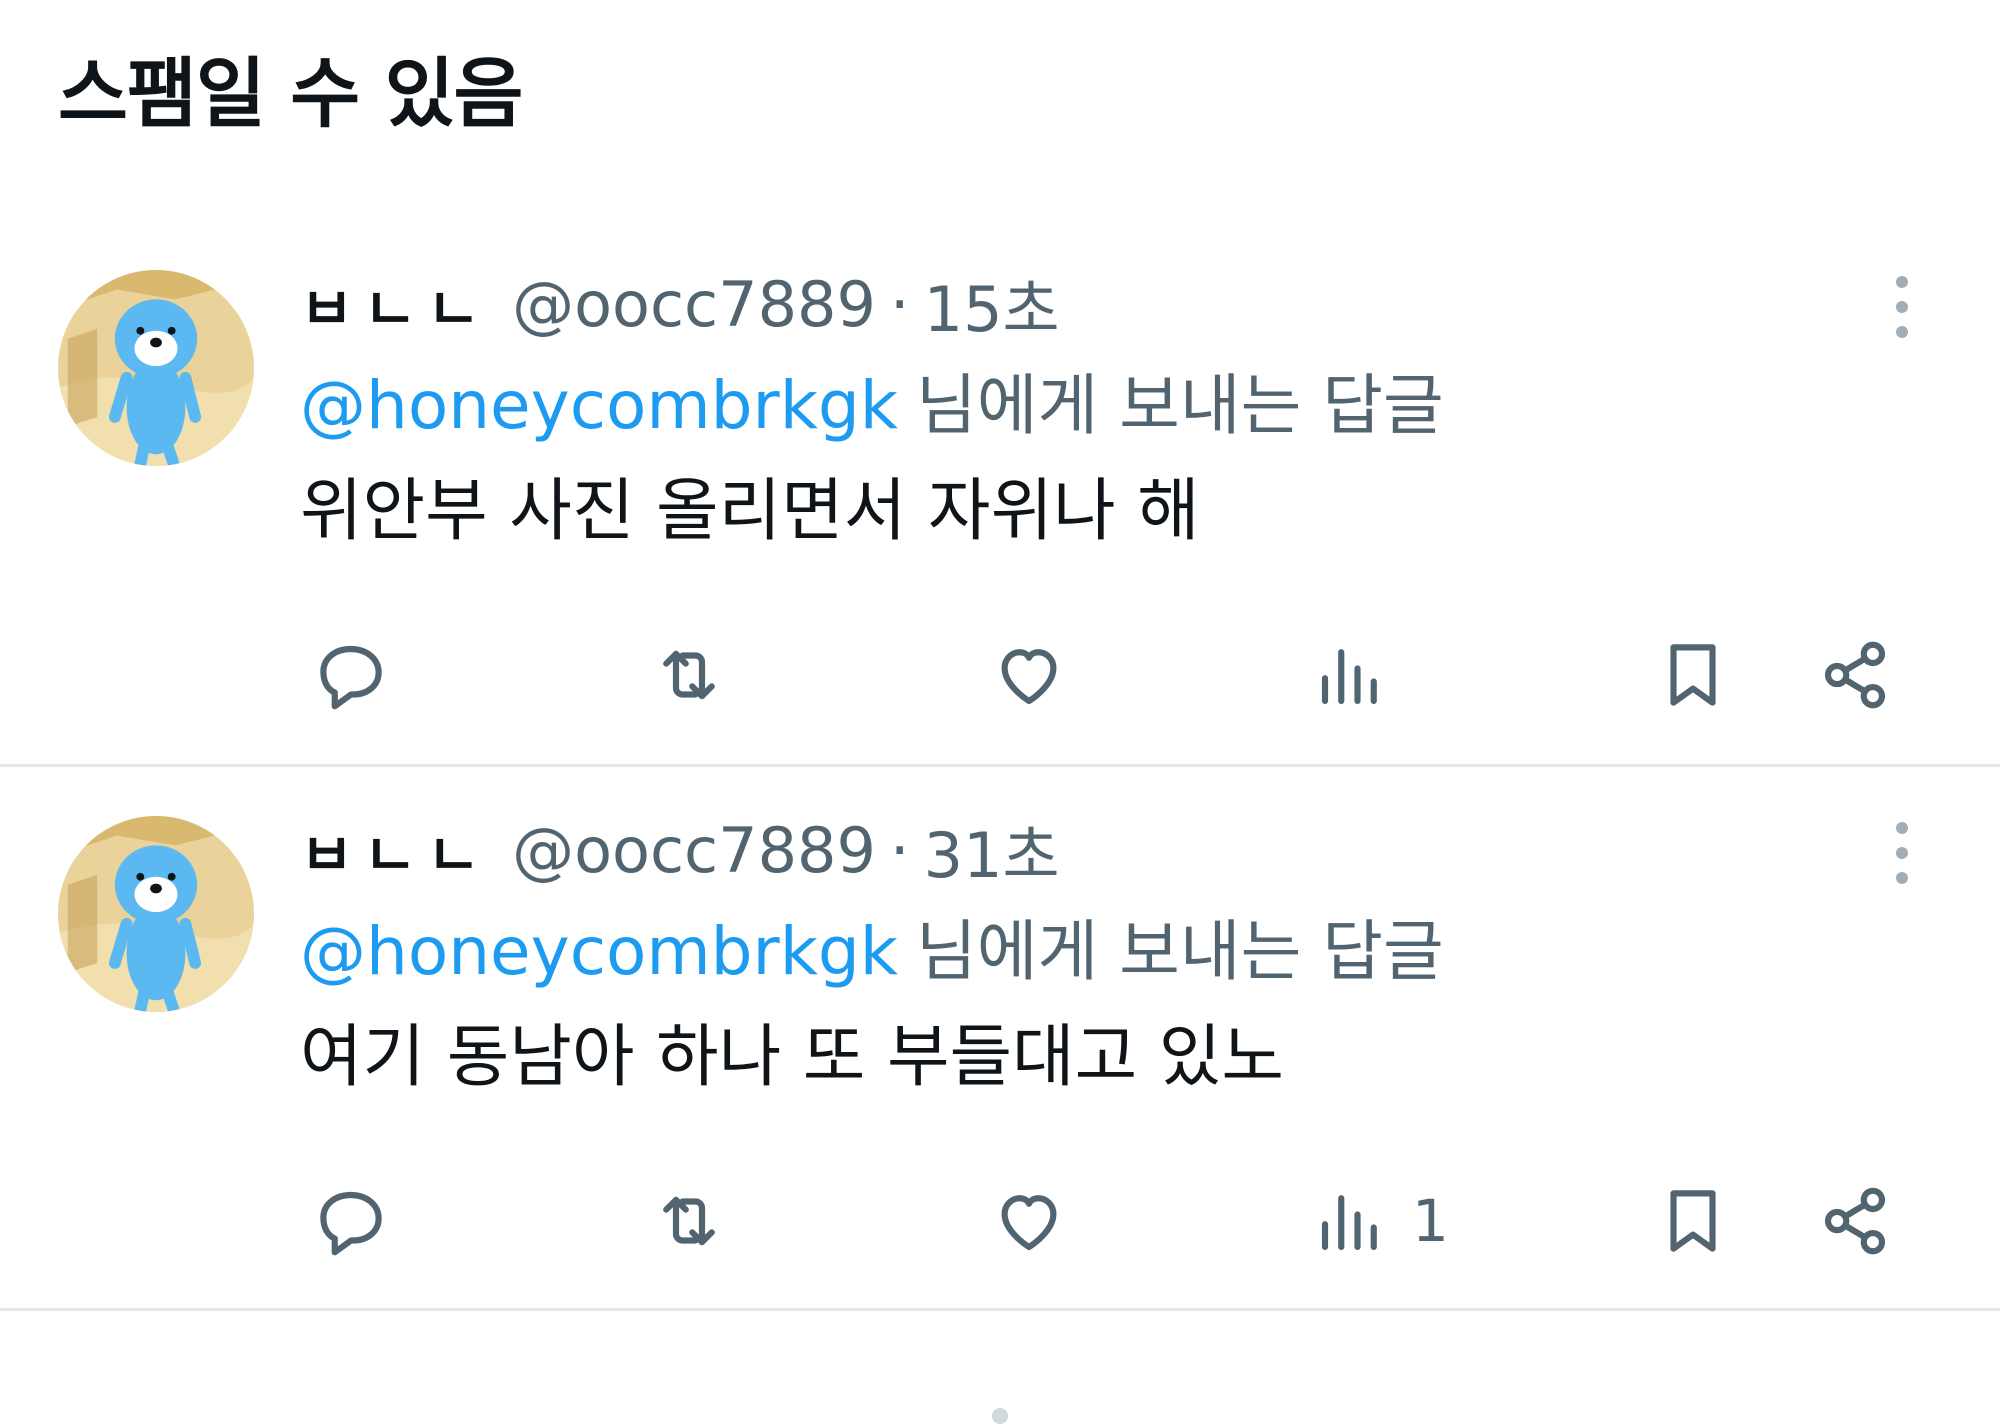  What do you see at coordinates (1000, 1309) in the screenshot?
I see `tweet-divider` at bounding box center [1000, 1309].